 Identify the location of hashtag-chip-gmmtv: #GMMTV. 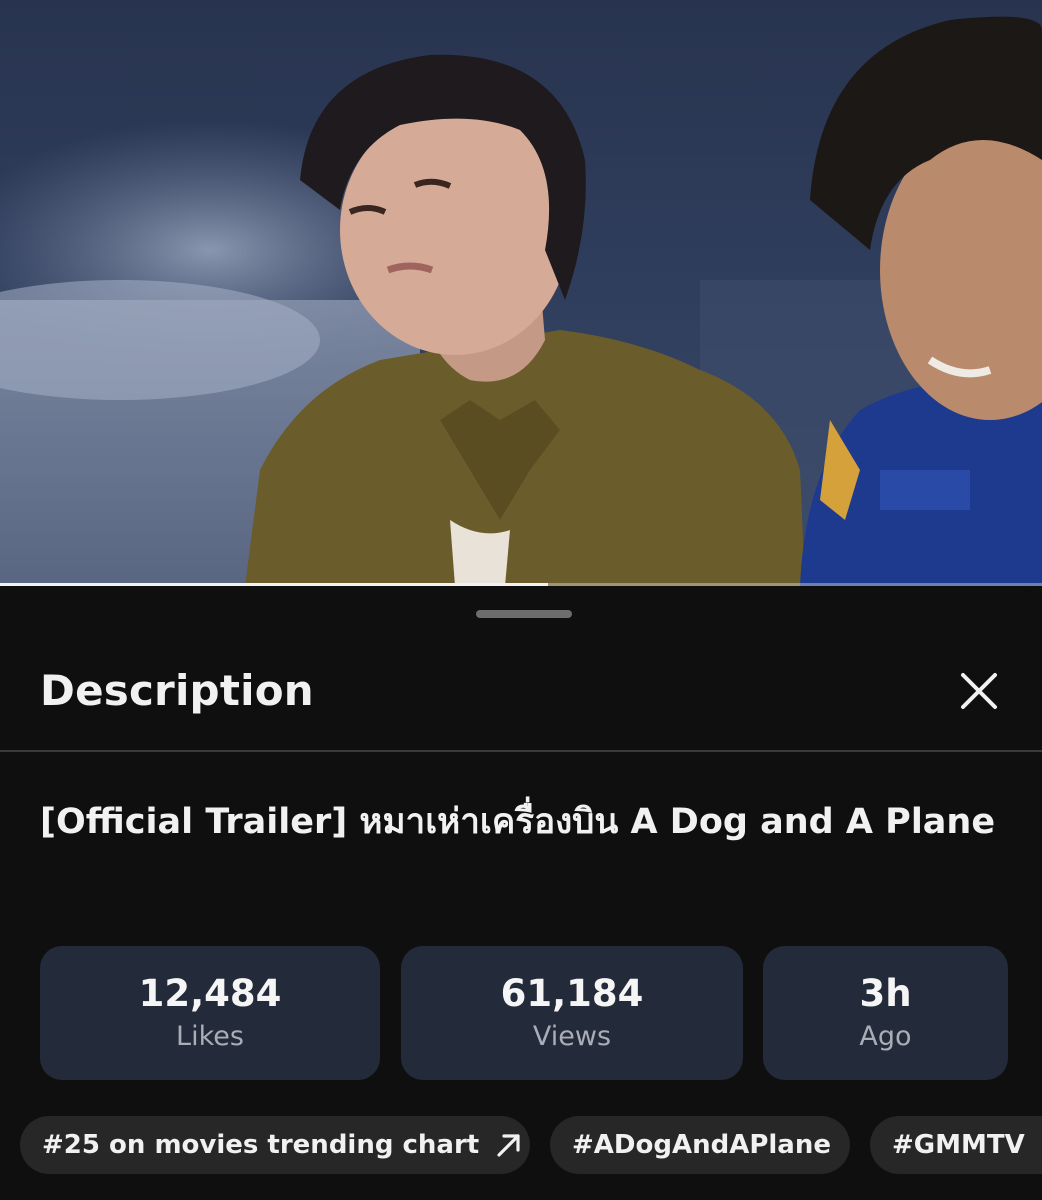
(956, 1145).